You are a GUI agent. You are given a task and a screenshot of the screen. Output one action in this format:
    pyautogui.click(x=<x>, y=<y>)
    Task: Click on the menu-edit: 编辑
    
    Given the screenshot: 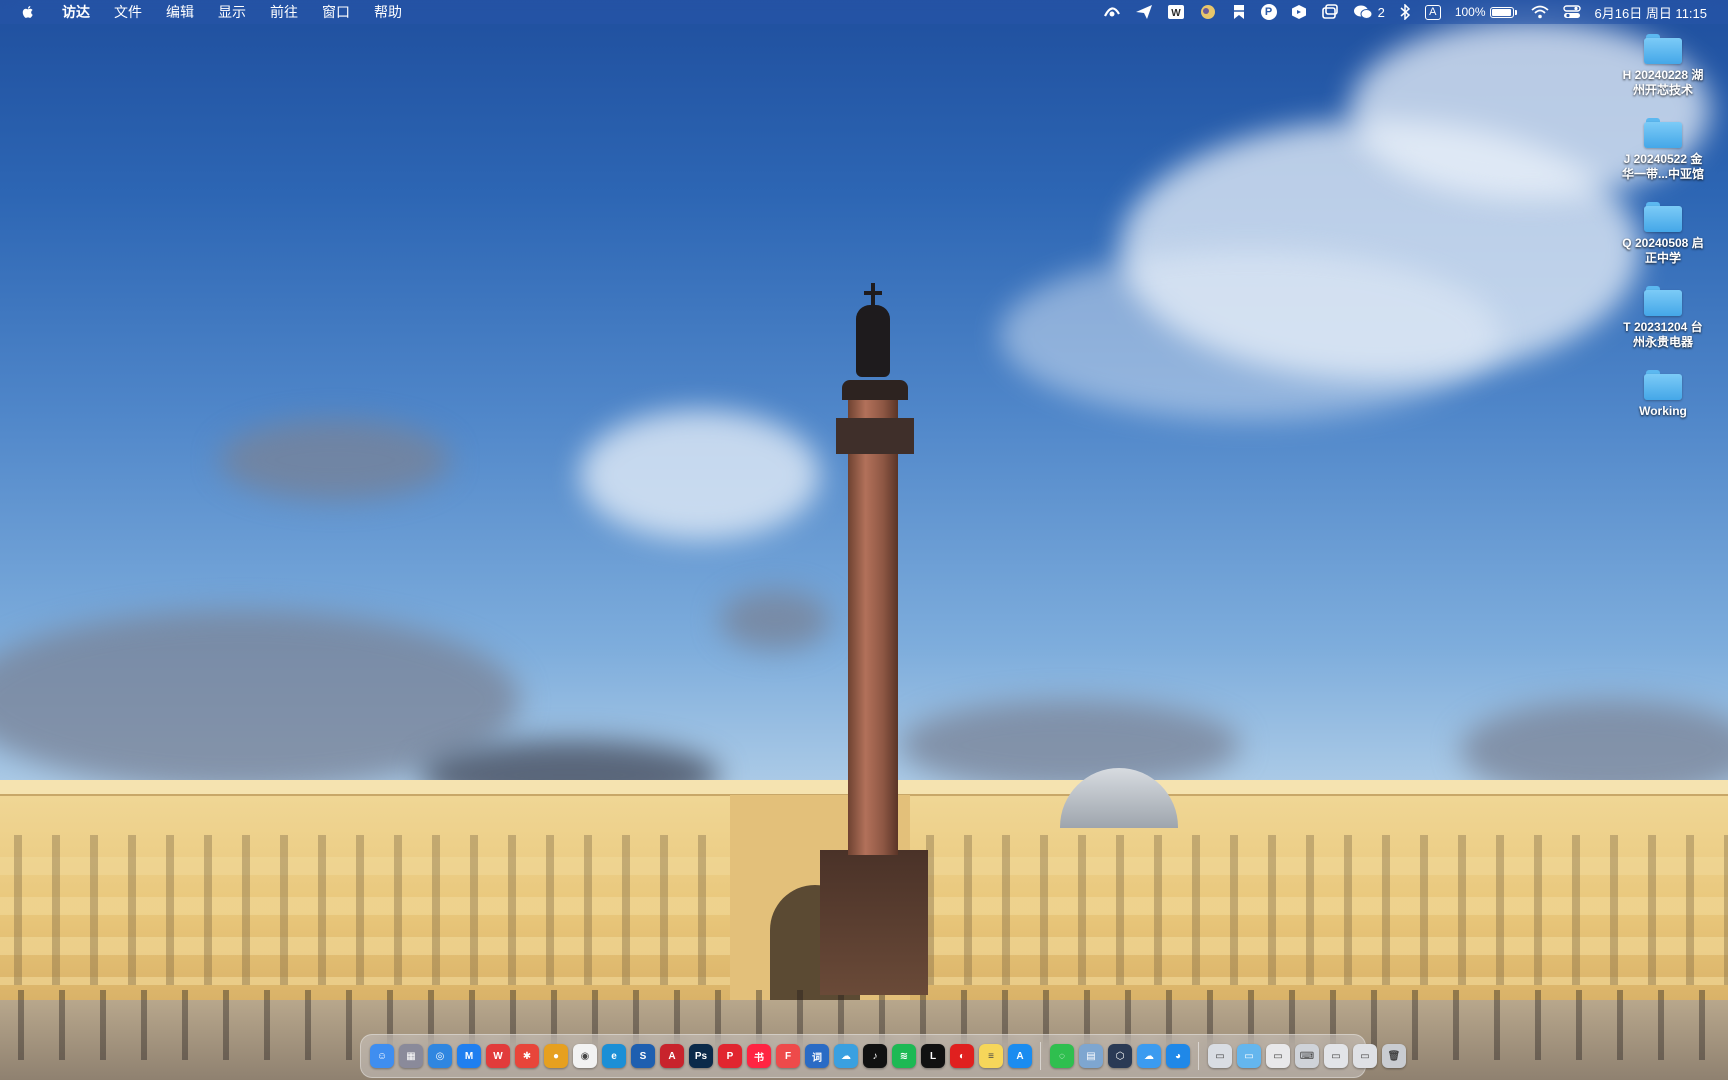 What is the action you would take?
    pyautogui.click(x=180, y=12)
    